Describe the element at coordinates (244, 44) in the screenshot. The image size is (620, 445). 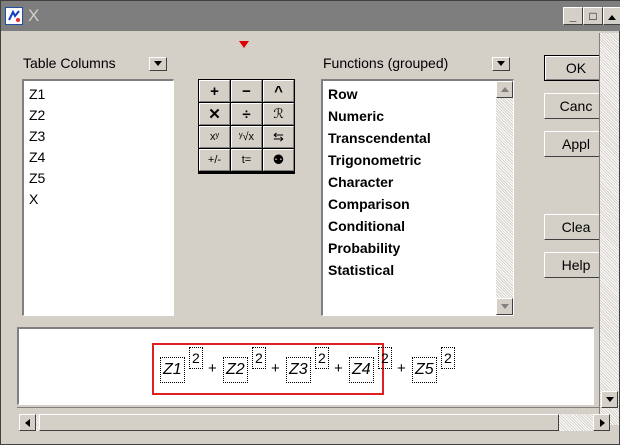
I see `insertion-marker-icon` at that location.